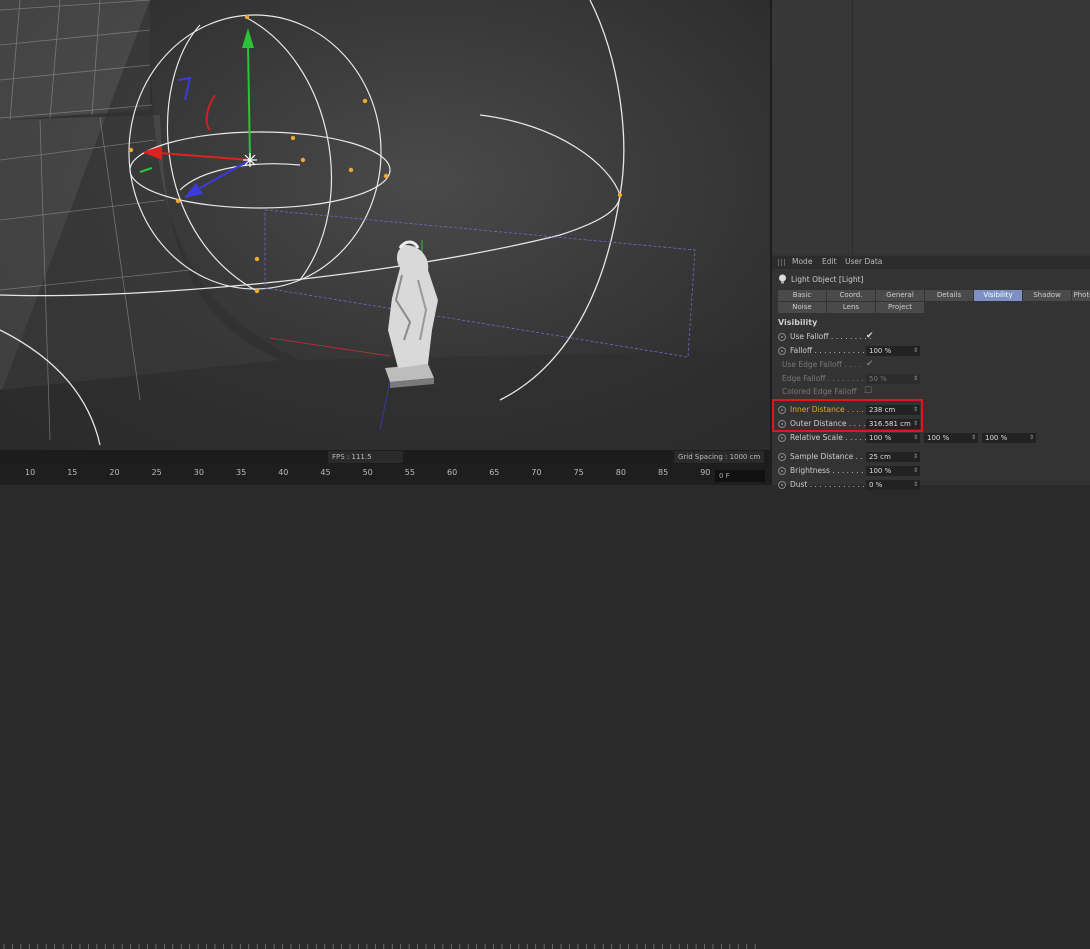  I want to click on timeline-tick-label: 50, so click(367, 472).